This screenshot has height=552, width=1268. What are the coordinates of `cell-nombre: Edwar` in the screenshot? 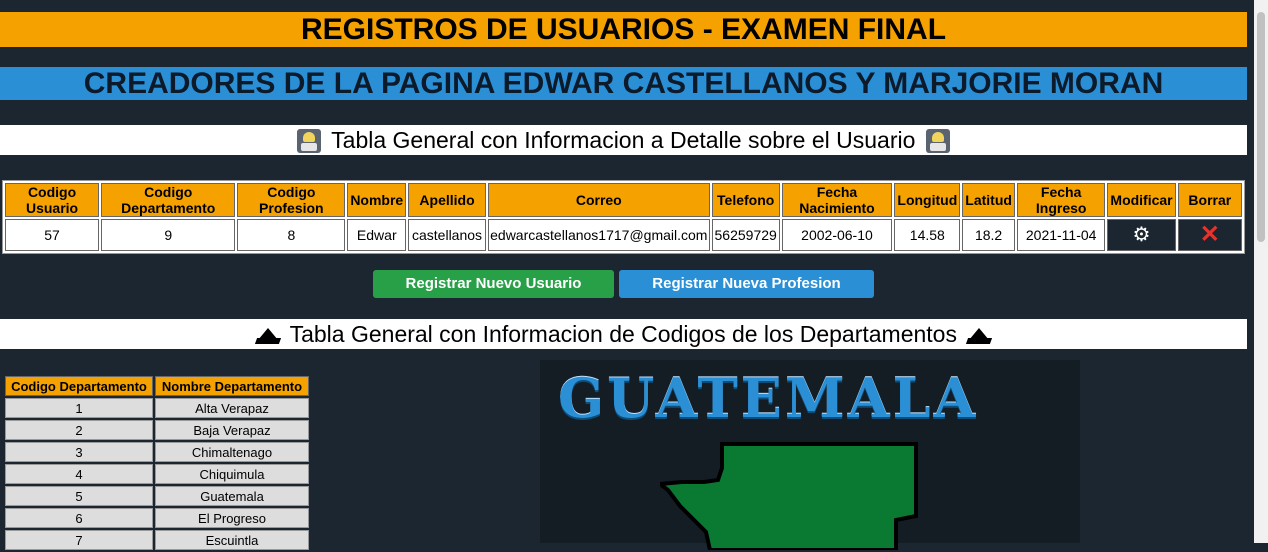 It's located at (377, 235).